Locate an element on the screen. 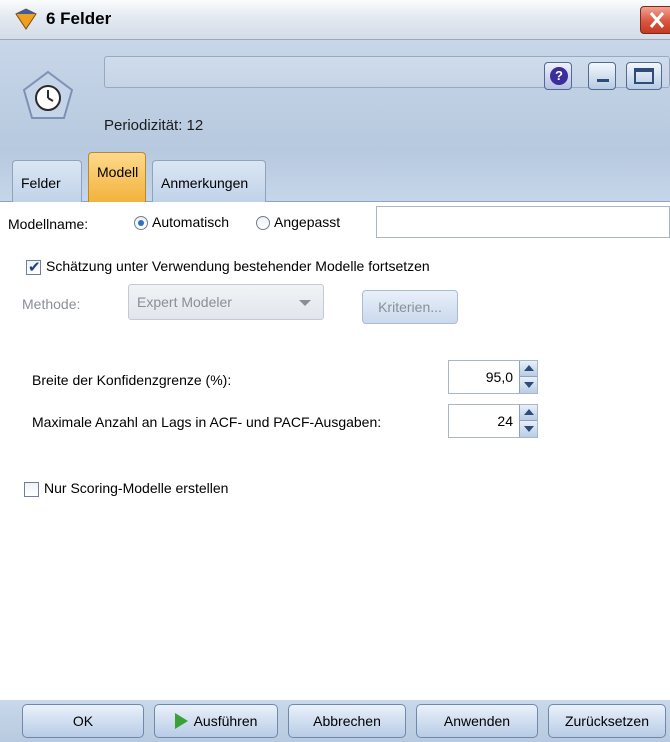 Image resolution: width=670 pixels, height=742 pixels. help-icon: ? is located at coordinates (559, 76).